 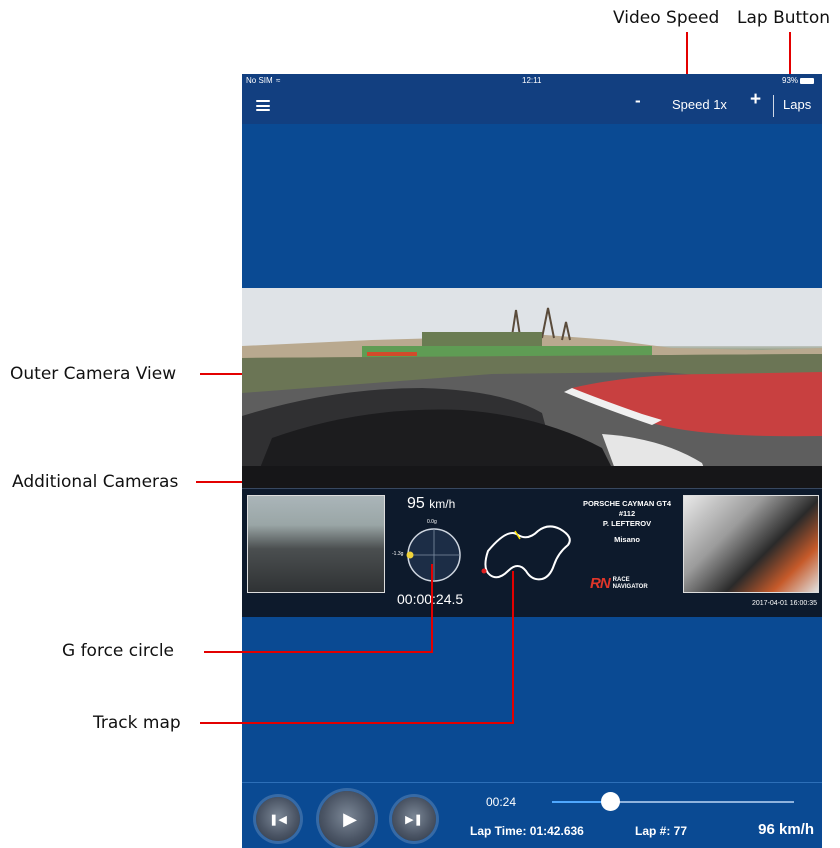 What do you see at coordinates (673, 801) in the screenshot?
I see `seek-slider` at bounding box center [673, 801].